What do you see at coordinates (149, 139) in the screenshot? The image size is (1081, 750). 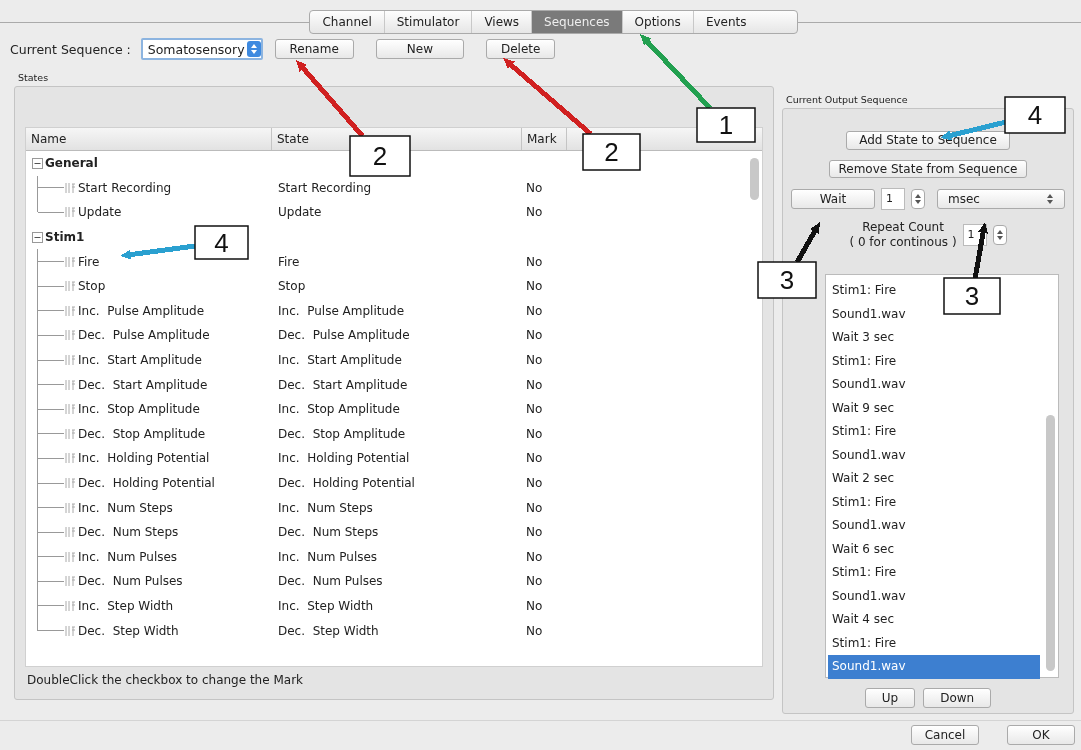 I see `column-header: Name` at bounding box center [149, 139].